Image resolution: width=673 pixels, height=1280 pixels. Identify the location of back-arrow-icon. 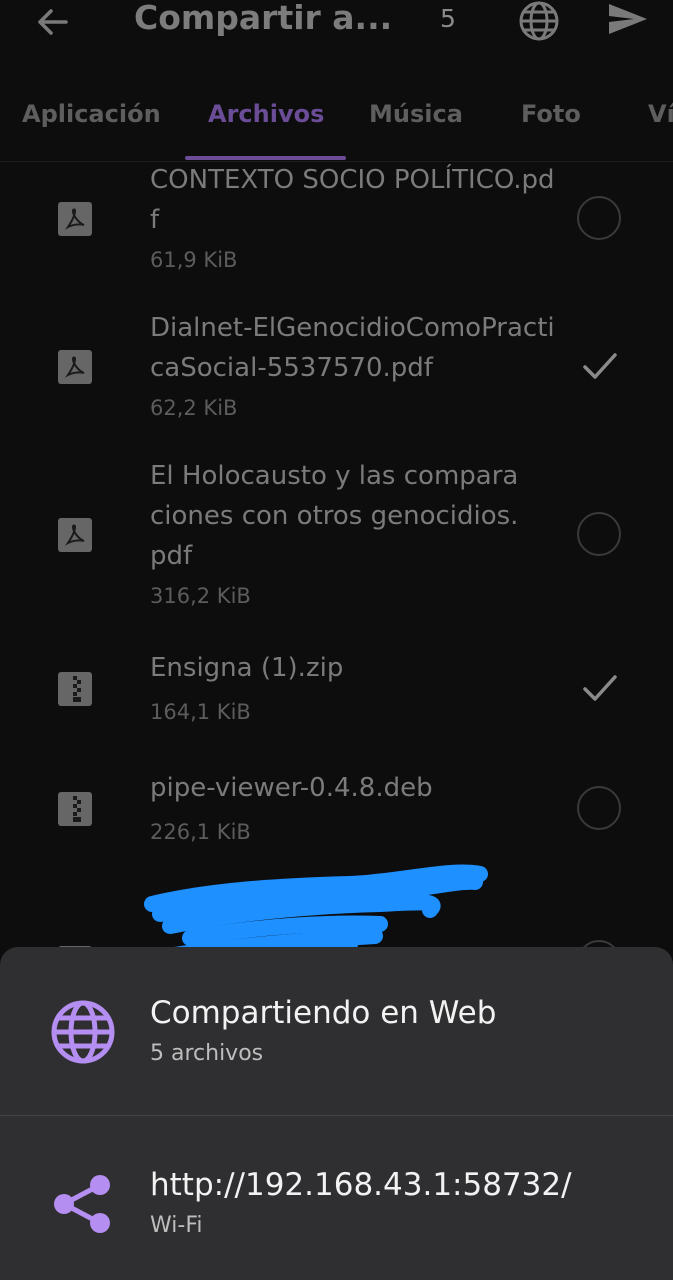
(52, 22).